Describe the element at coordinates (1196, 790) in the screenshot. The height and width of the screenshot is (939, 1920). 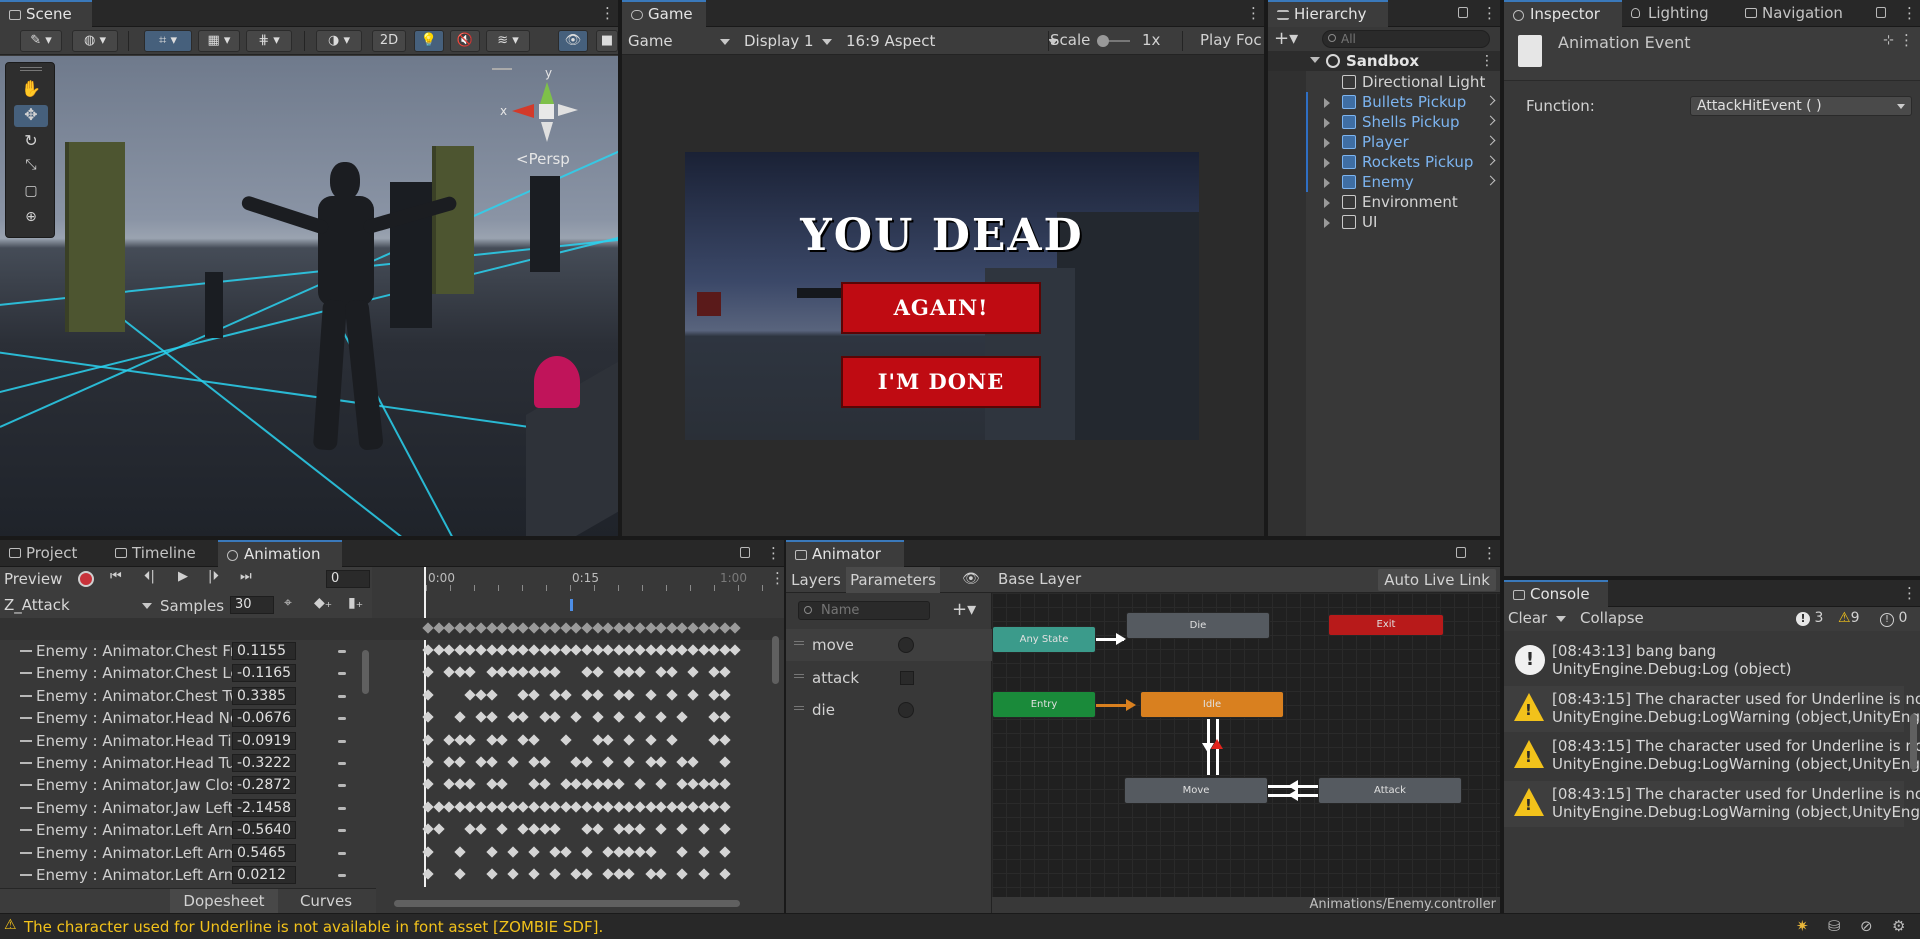
I see `move-node: Move` at that location.